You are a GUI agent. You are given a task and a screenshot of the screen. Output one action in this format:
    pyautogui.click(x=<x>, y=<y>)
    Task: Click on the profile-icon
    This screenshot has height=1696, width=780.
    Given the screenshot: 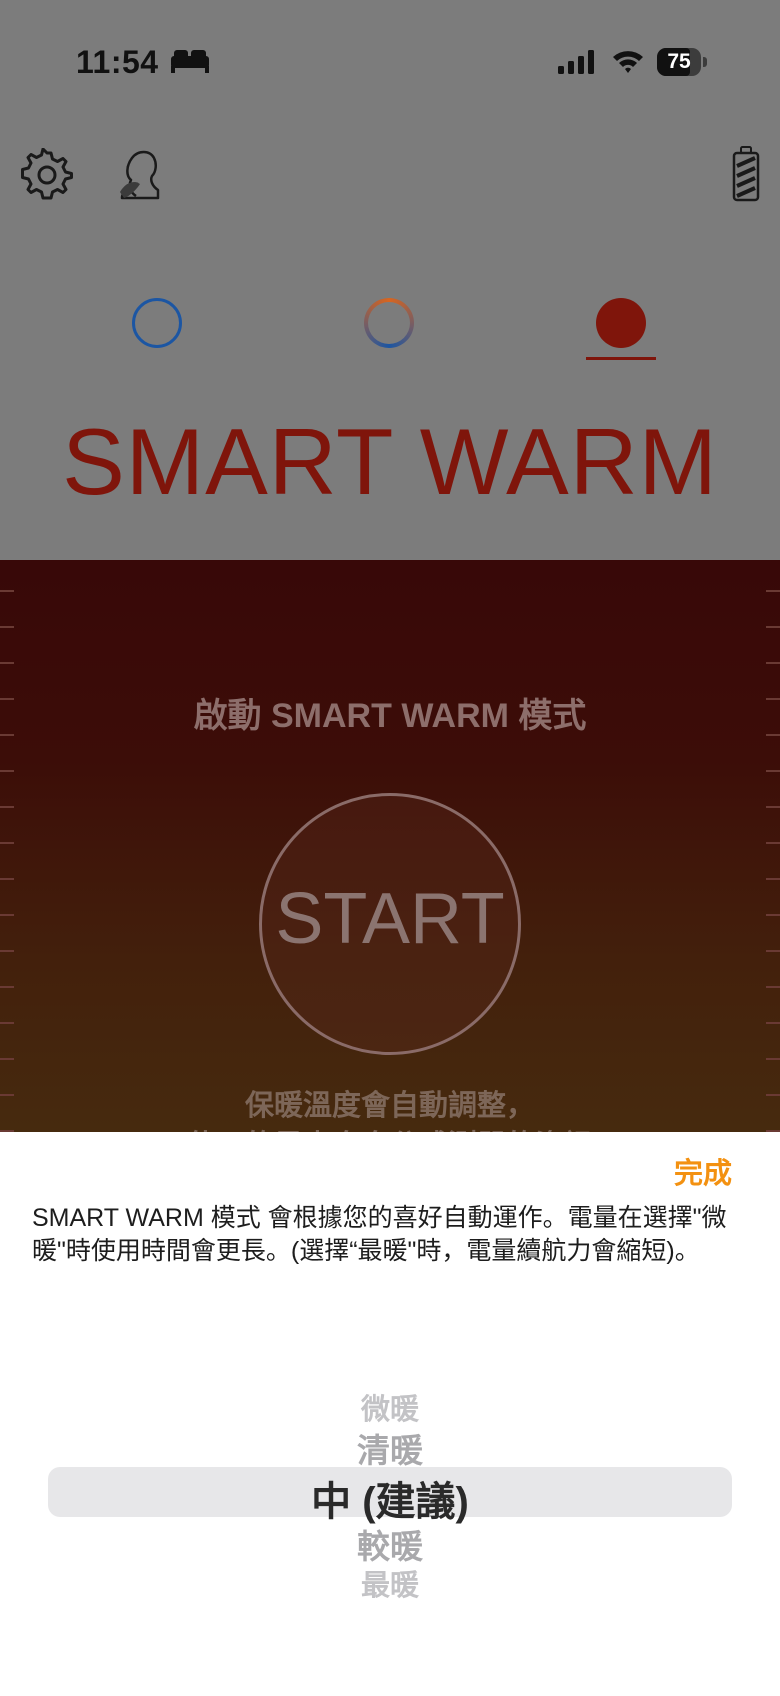 What is the action you would take?
    pyautogui.click(x=139, y=176)
    